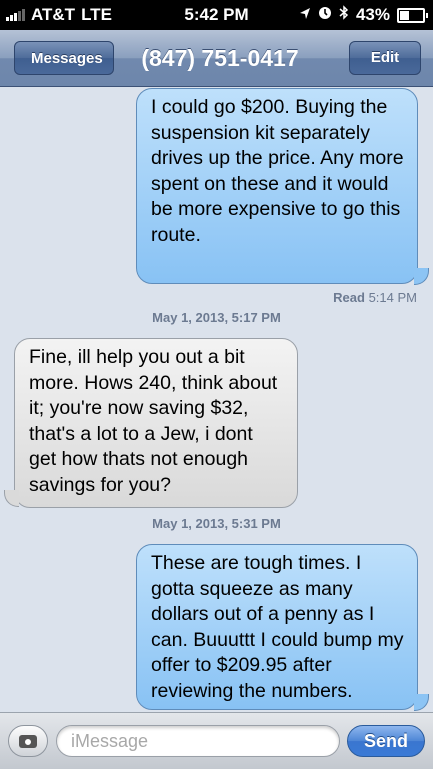 Image resolution: width=433 pixels, height=769 pixels. Describe the element at coordinates (372, 14) in the screenshot. I see `battery-percent: 43%` at that location.